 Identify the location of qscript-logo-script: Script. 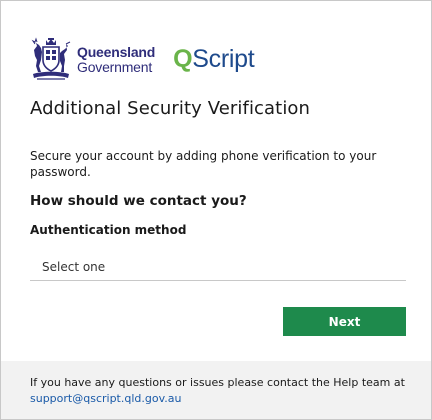
(223, 58).